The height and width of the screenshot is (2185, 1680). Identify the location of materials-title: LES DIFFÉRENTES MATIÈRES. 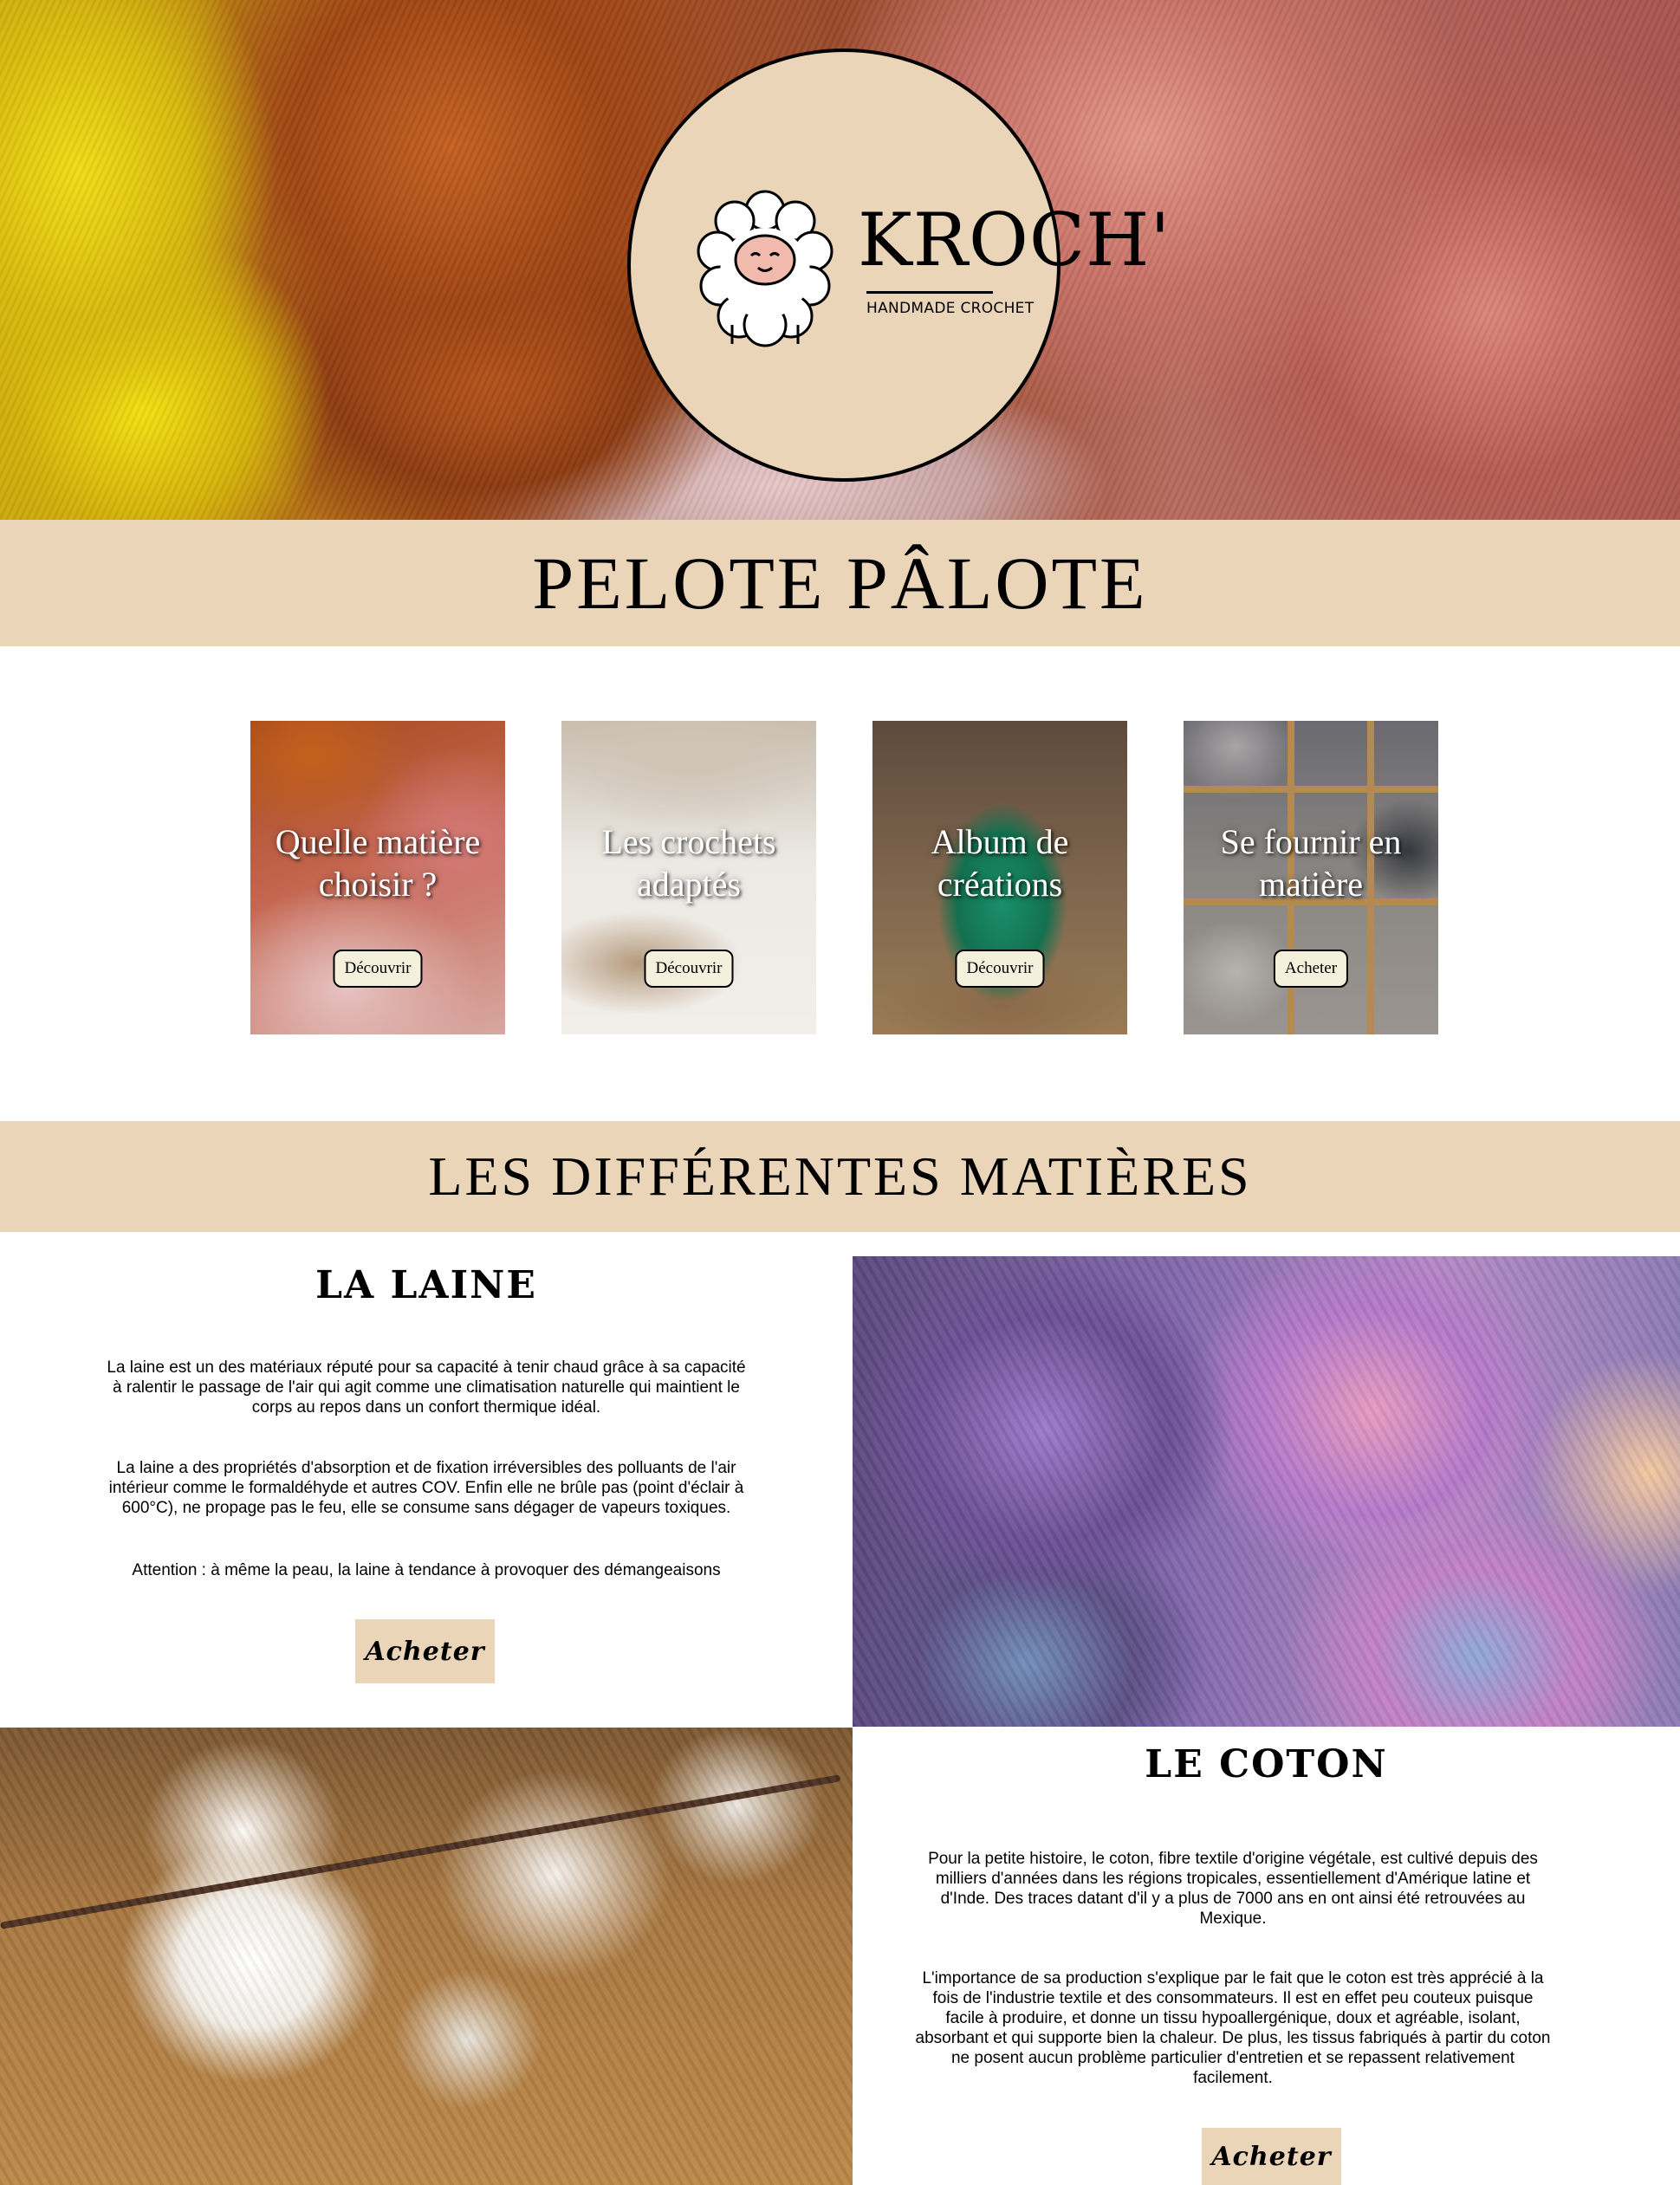
(840, 1176).